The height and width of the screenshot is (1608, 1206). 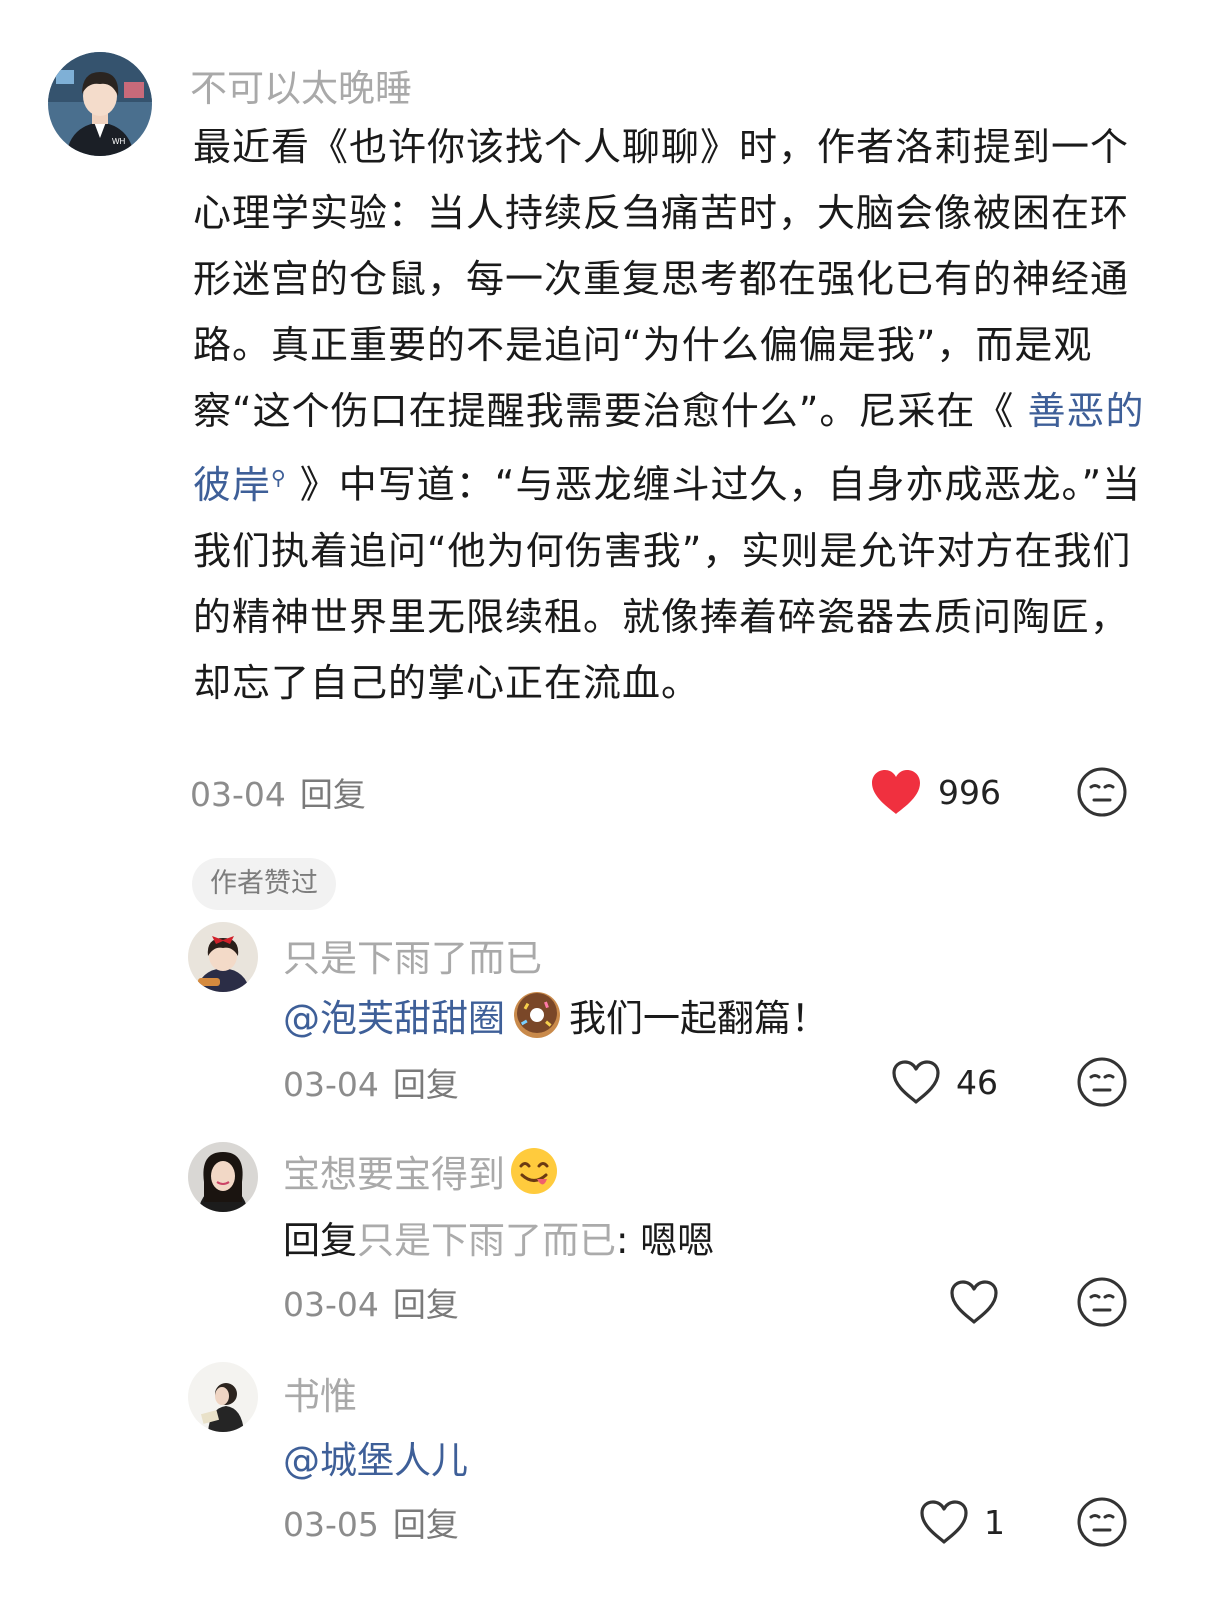 I want to click on mention-link: @城堡人儿, so click(x=375, y=1457).